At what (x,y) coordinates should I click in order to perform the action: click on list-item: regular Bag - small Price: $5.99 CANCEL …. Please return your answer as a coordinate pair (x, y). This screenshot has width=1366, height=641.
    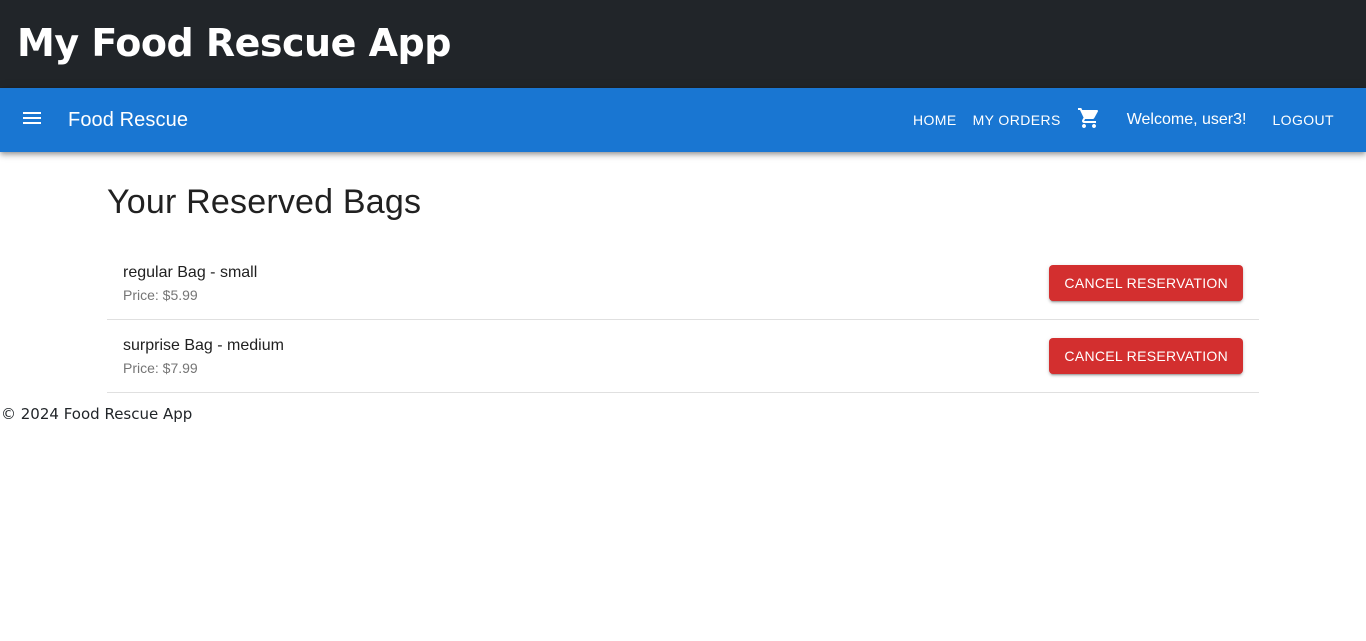
    Looking at the image, I should click on (683, 283).